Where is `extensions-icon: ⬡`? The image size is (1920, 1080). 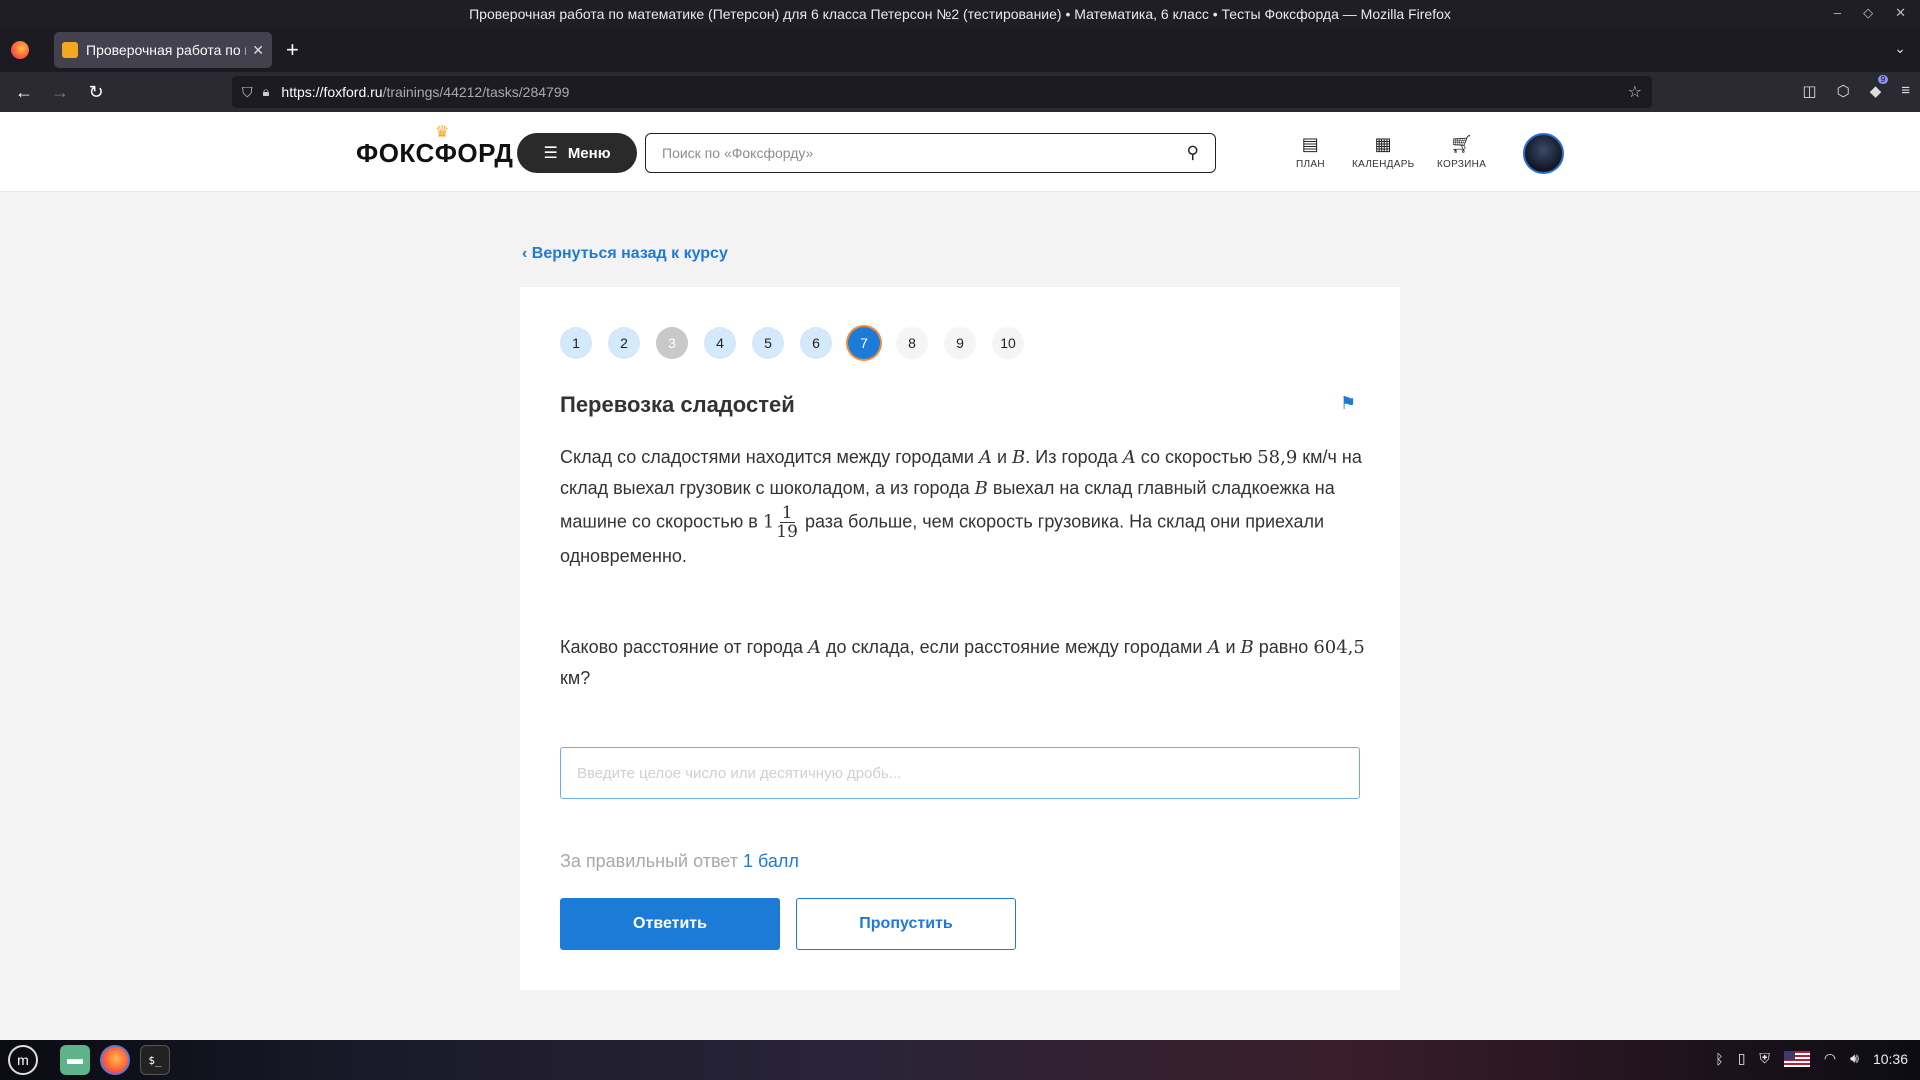 extensions-icon: ⬡ is located at coordinates (1843, 91).